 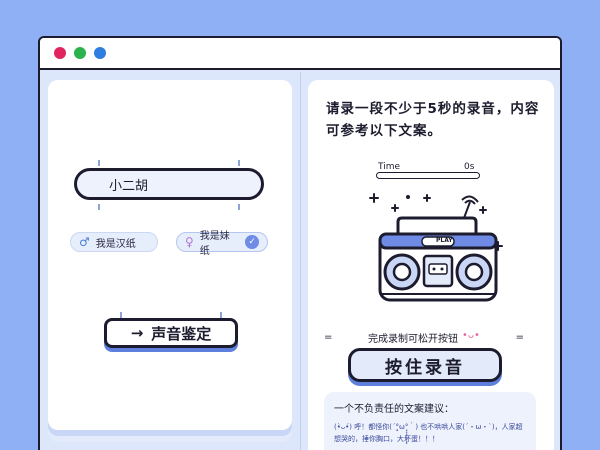 I want to click on voice-identify-button: → 声音鉴定, so click(x=171, y=333).